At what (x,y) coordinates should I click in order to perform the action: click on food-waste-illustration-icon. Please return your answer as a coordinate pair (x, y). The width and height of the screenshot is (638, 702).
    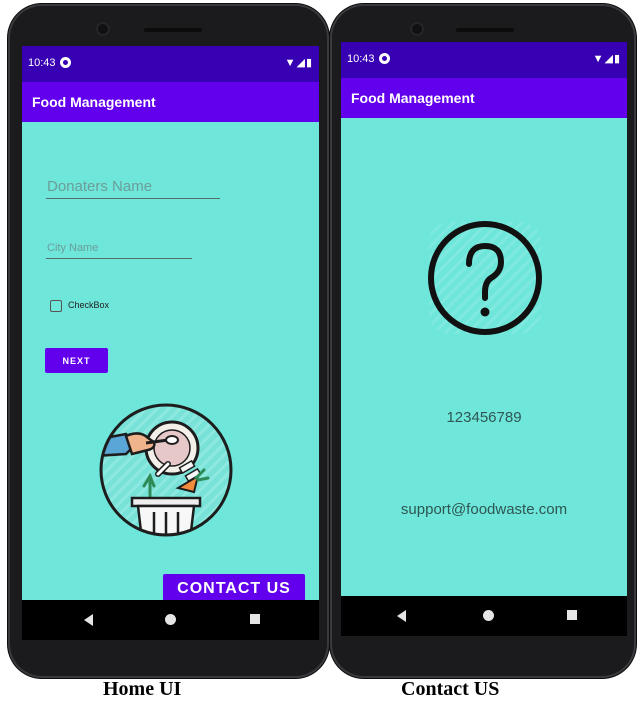
    Looking at the image, I should click on (166, 470).